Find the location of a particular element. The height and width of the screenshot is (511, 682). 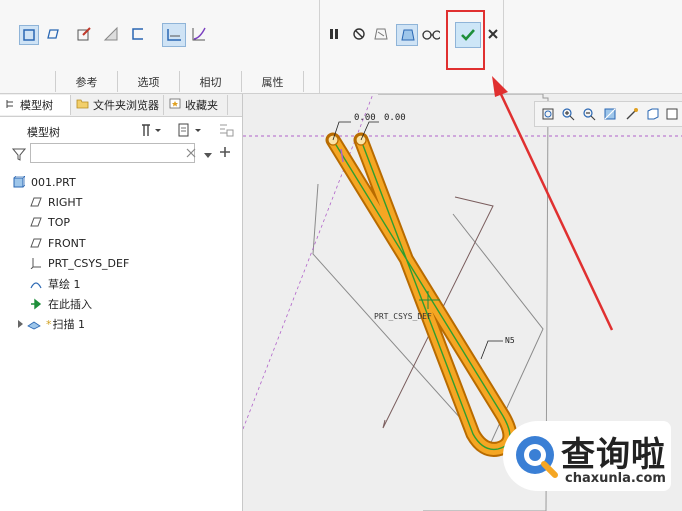

watermark-logo: 查询啦 chaxunla.com is located at coordinates (587, 456).